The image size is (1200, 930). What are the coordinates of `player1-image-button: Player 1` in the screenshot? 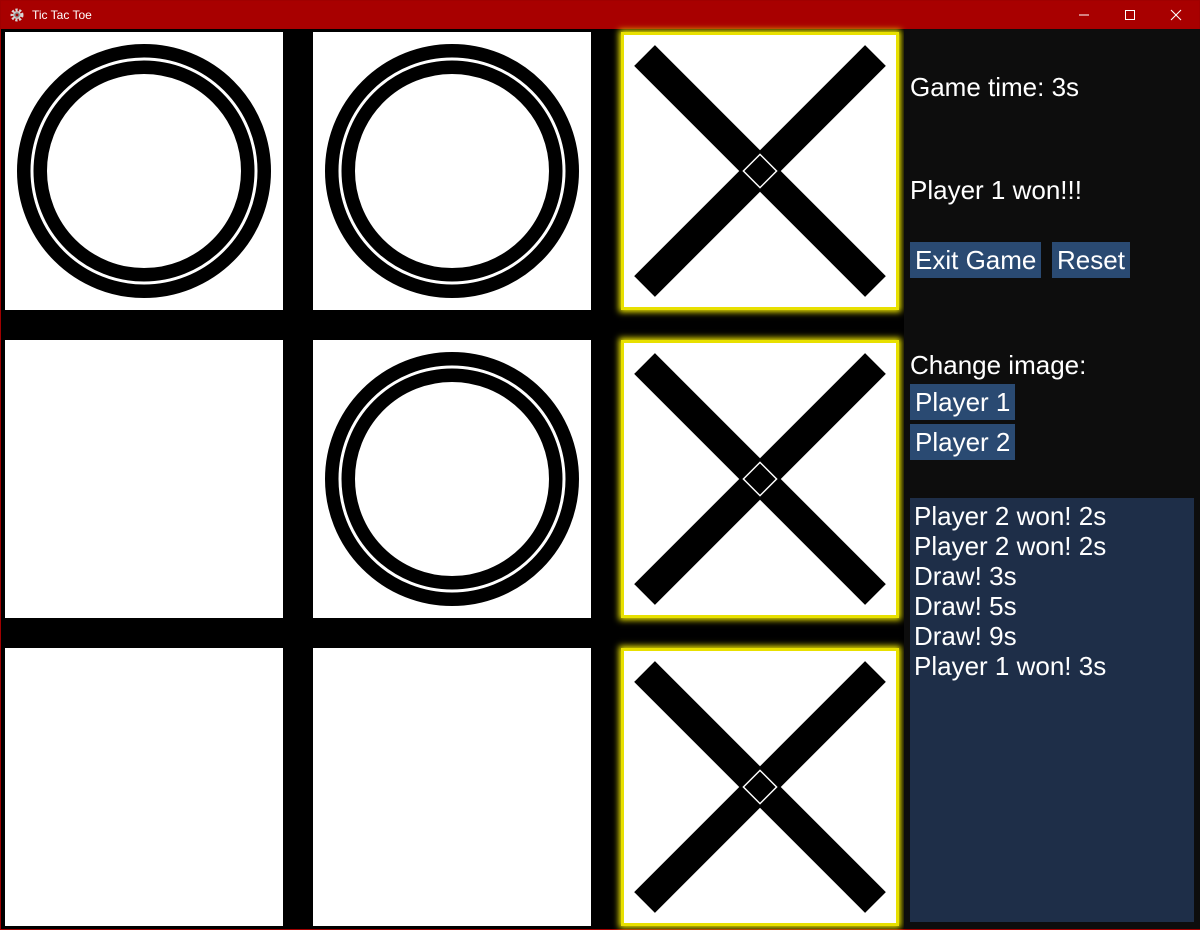 It's located at (963, 402).